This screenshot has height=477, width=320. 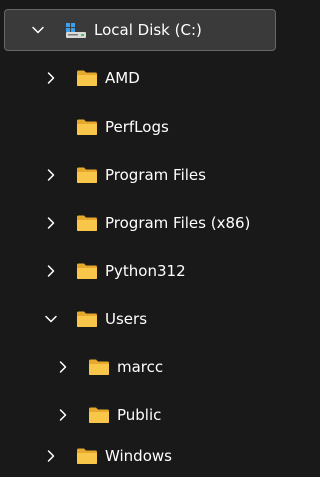 What do you see at coordinates (148, 30) in the screenshot?
I see `tree-item-label: Local Disk (C:)` at bounding box center [148, 30].